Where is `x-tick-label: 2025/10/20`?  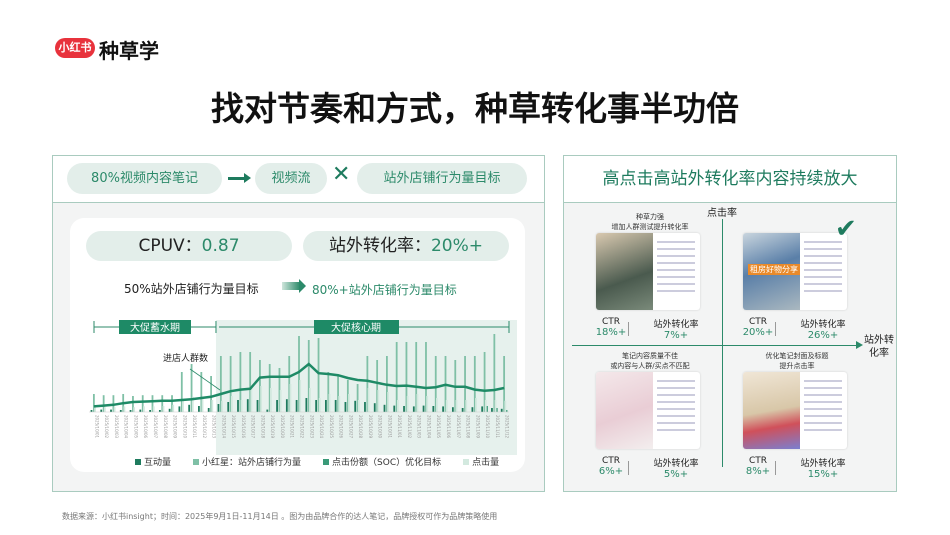 x-tick-label: 2025/10/20 is located at coordinates (282, 427).